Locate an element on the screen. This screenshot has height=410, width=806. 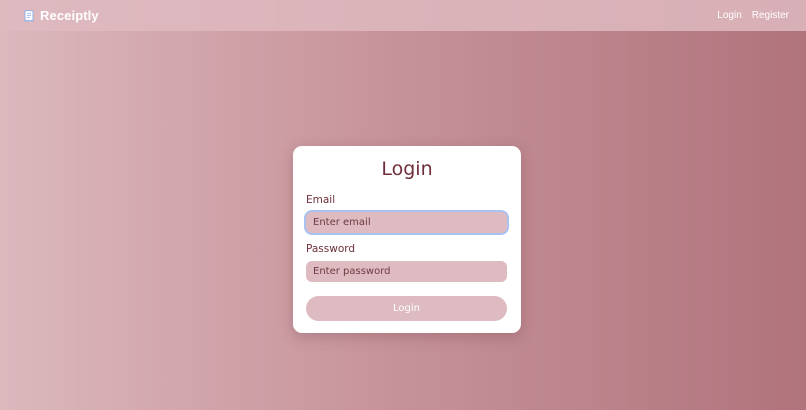
receipt-icon is located at coordinates (29, 15).